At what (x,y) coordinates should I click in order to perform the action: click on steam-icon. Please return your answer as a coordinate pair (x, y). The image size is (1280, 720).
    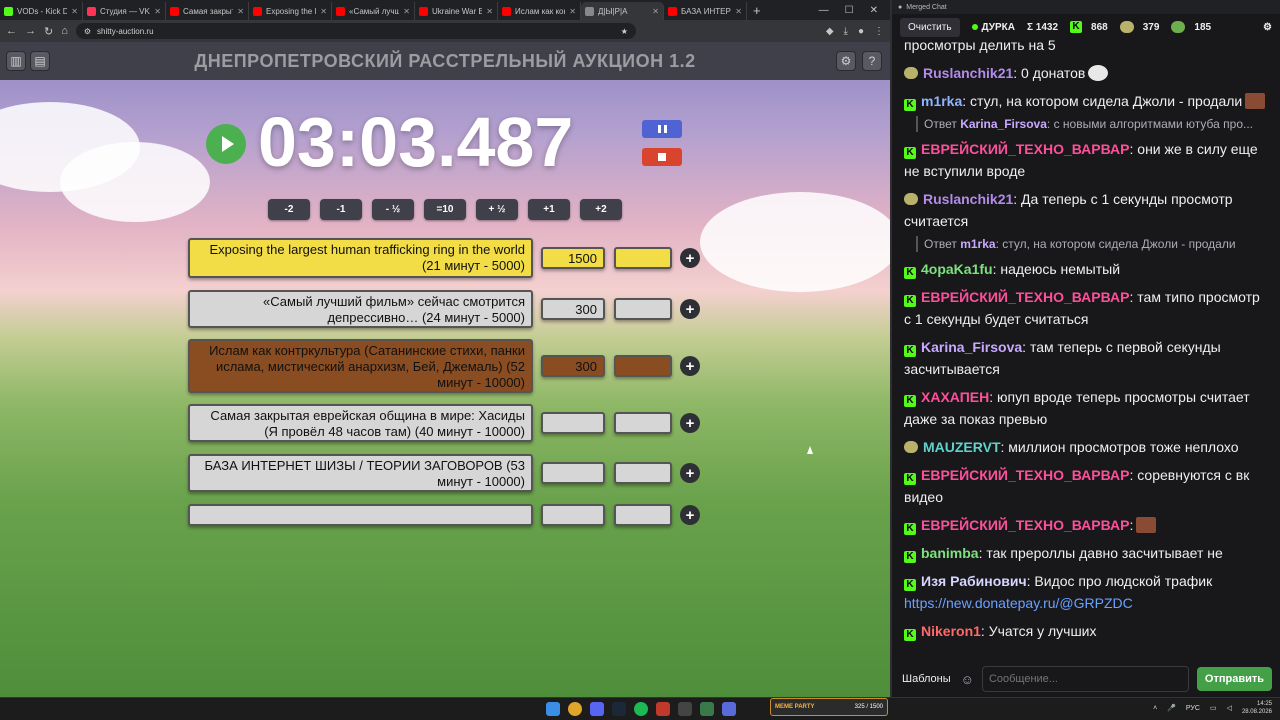
    Looking at the image, I should click on (619, 709).